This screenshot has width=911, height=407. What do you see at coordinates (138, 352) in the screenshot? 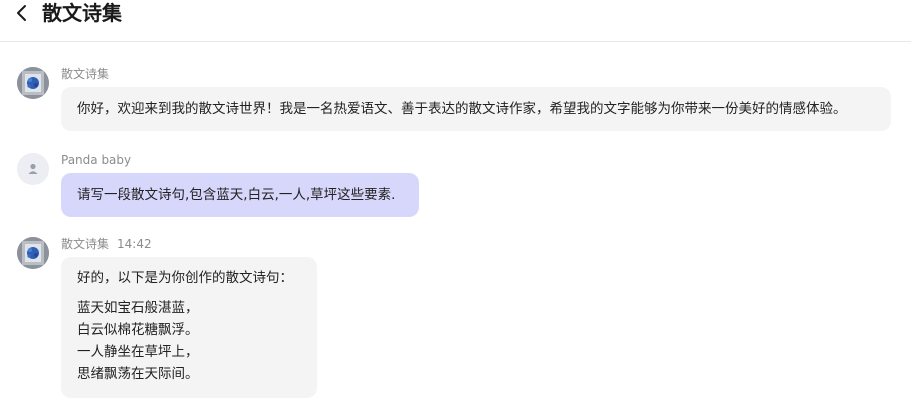
I see `poem-line: 一人静坐在草坪上，` at bounding box center [138, 352].